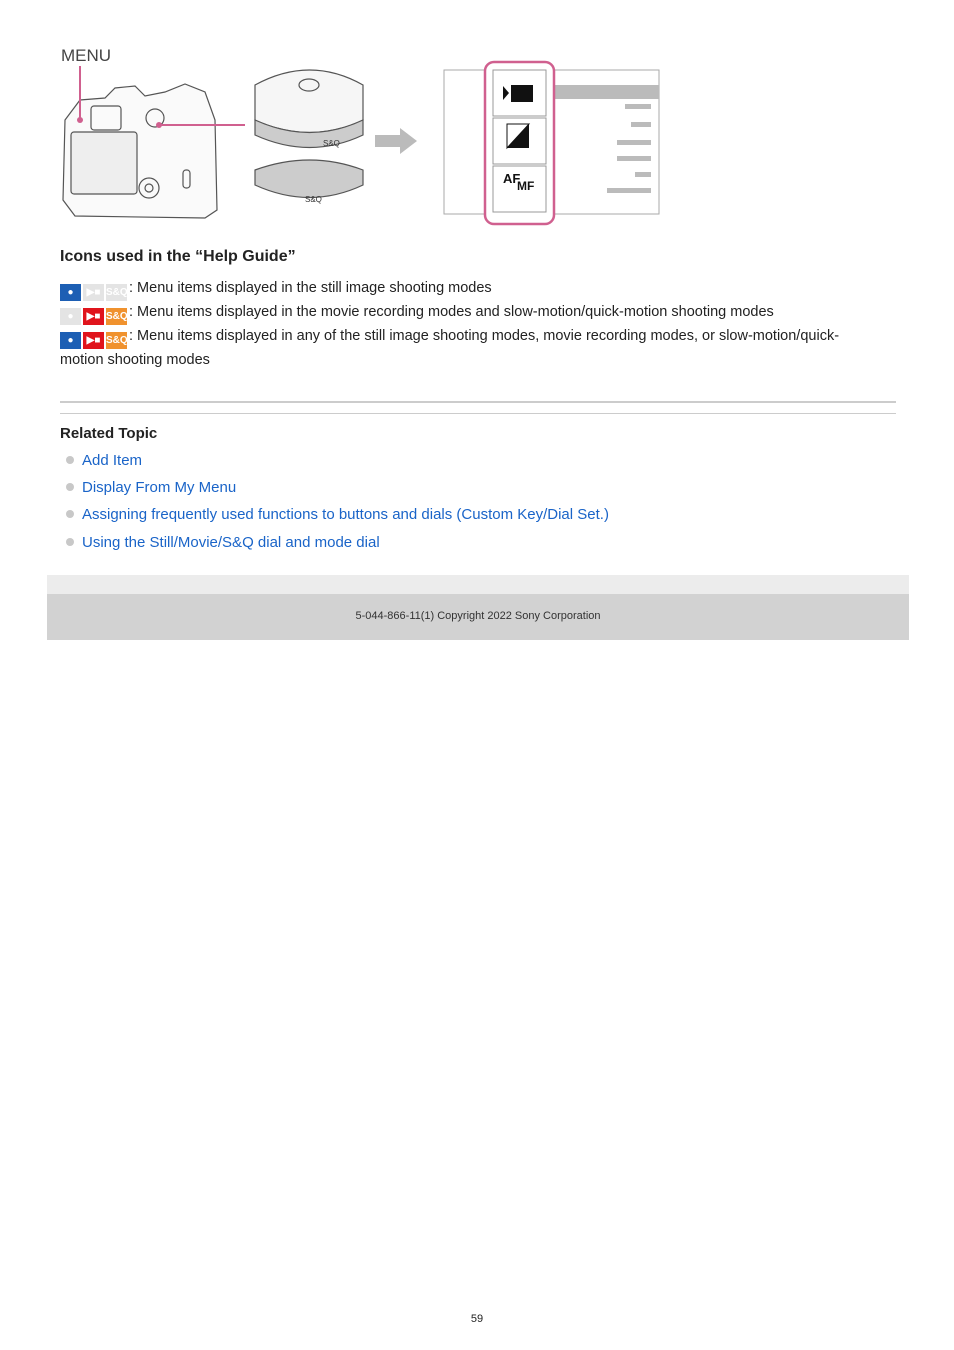 This screenshot has height=1350, width=954. What do you see at coordinates (109, 433) in the screenshot?
I see `related-topic-title: Related Topic` at bounding box center [109, 433].